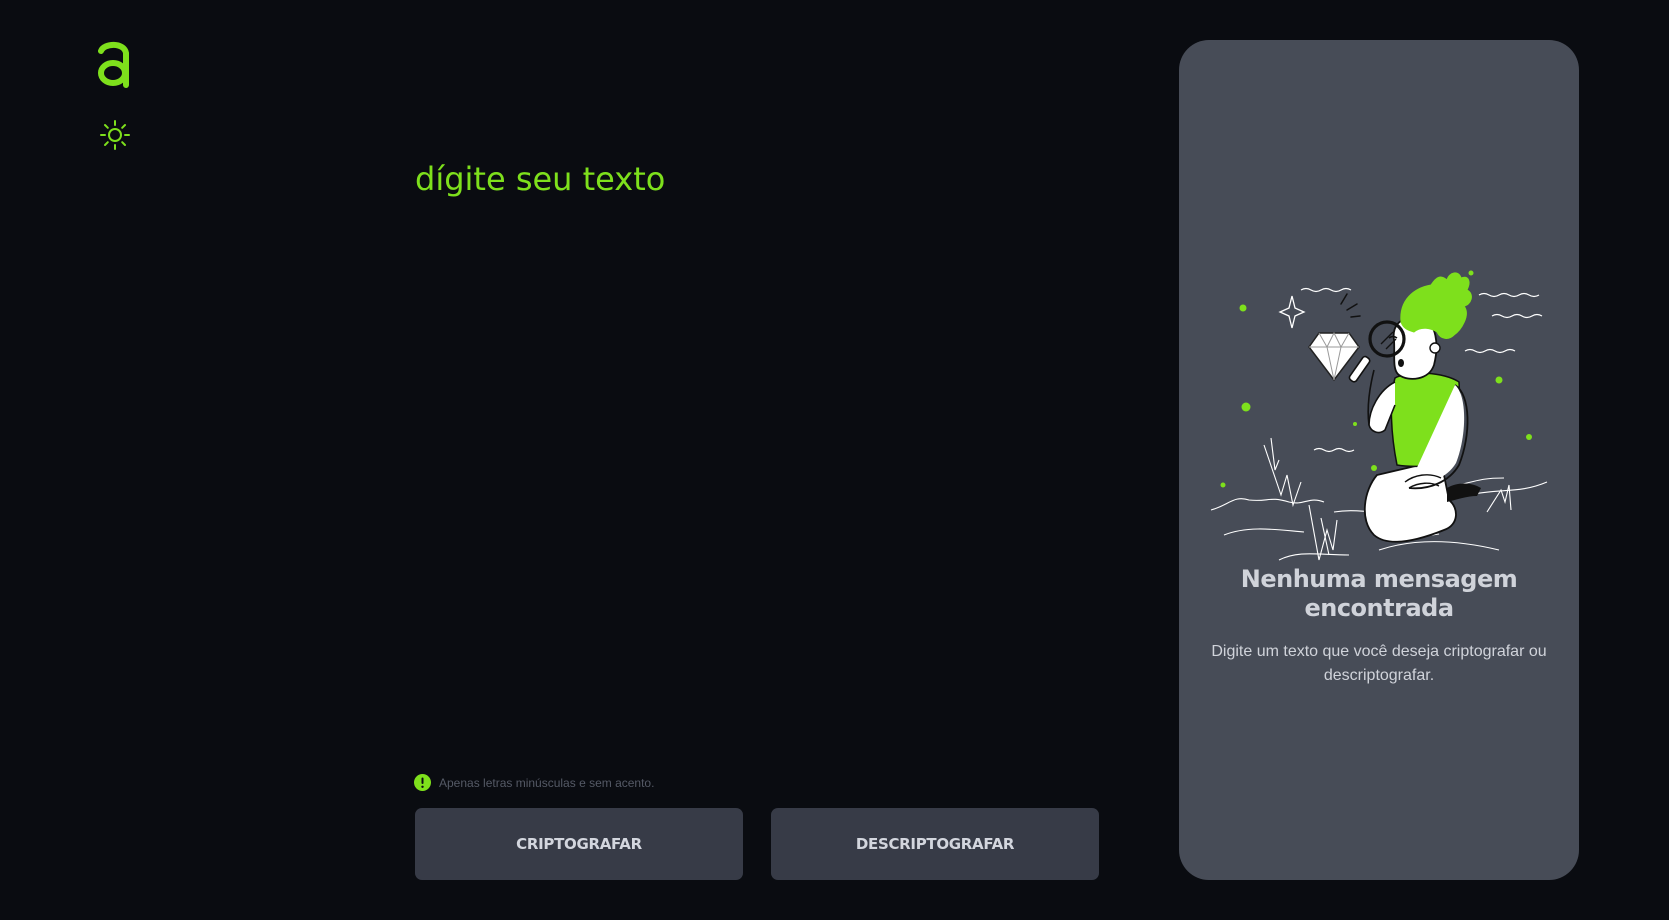 This screenshot has width=1669, height=920. I want to click on encrypt-button: CRIPTOGRAFAR, so click(579, 844).